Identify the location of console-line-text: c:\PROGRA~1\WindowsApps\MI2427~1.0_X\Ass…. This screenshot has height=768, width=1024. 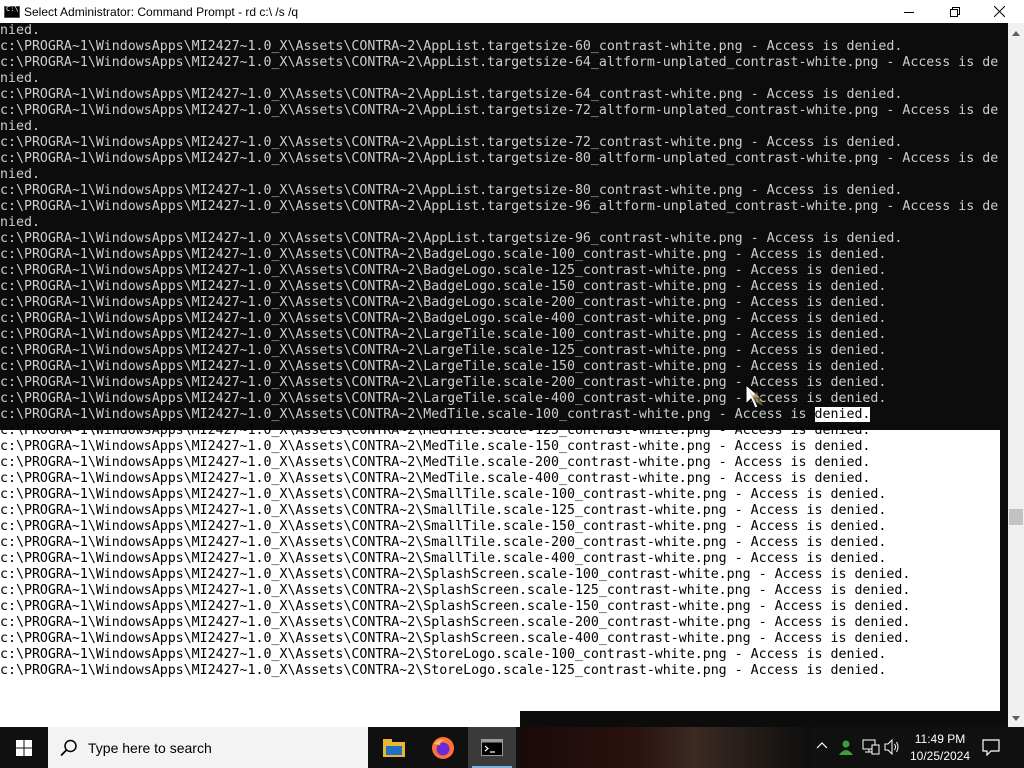
(407, 414).